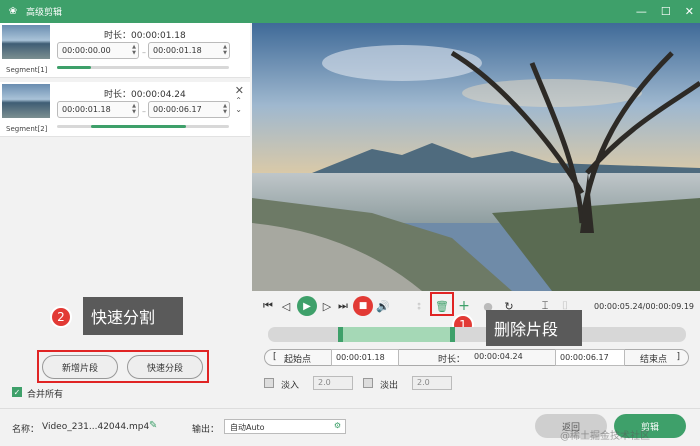 Image resolution: width=700 pixels, height=446 pixels. I want to click on segment-start-field: 00:00:00.00 ▲ ▼, so click(98, 50).